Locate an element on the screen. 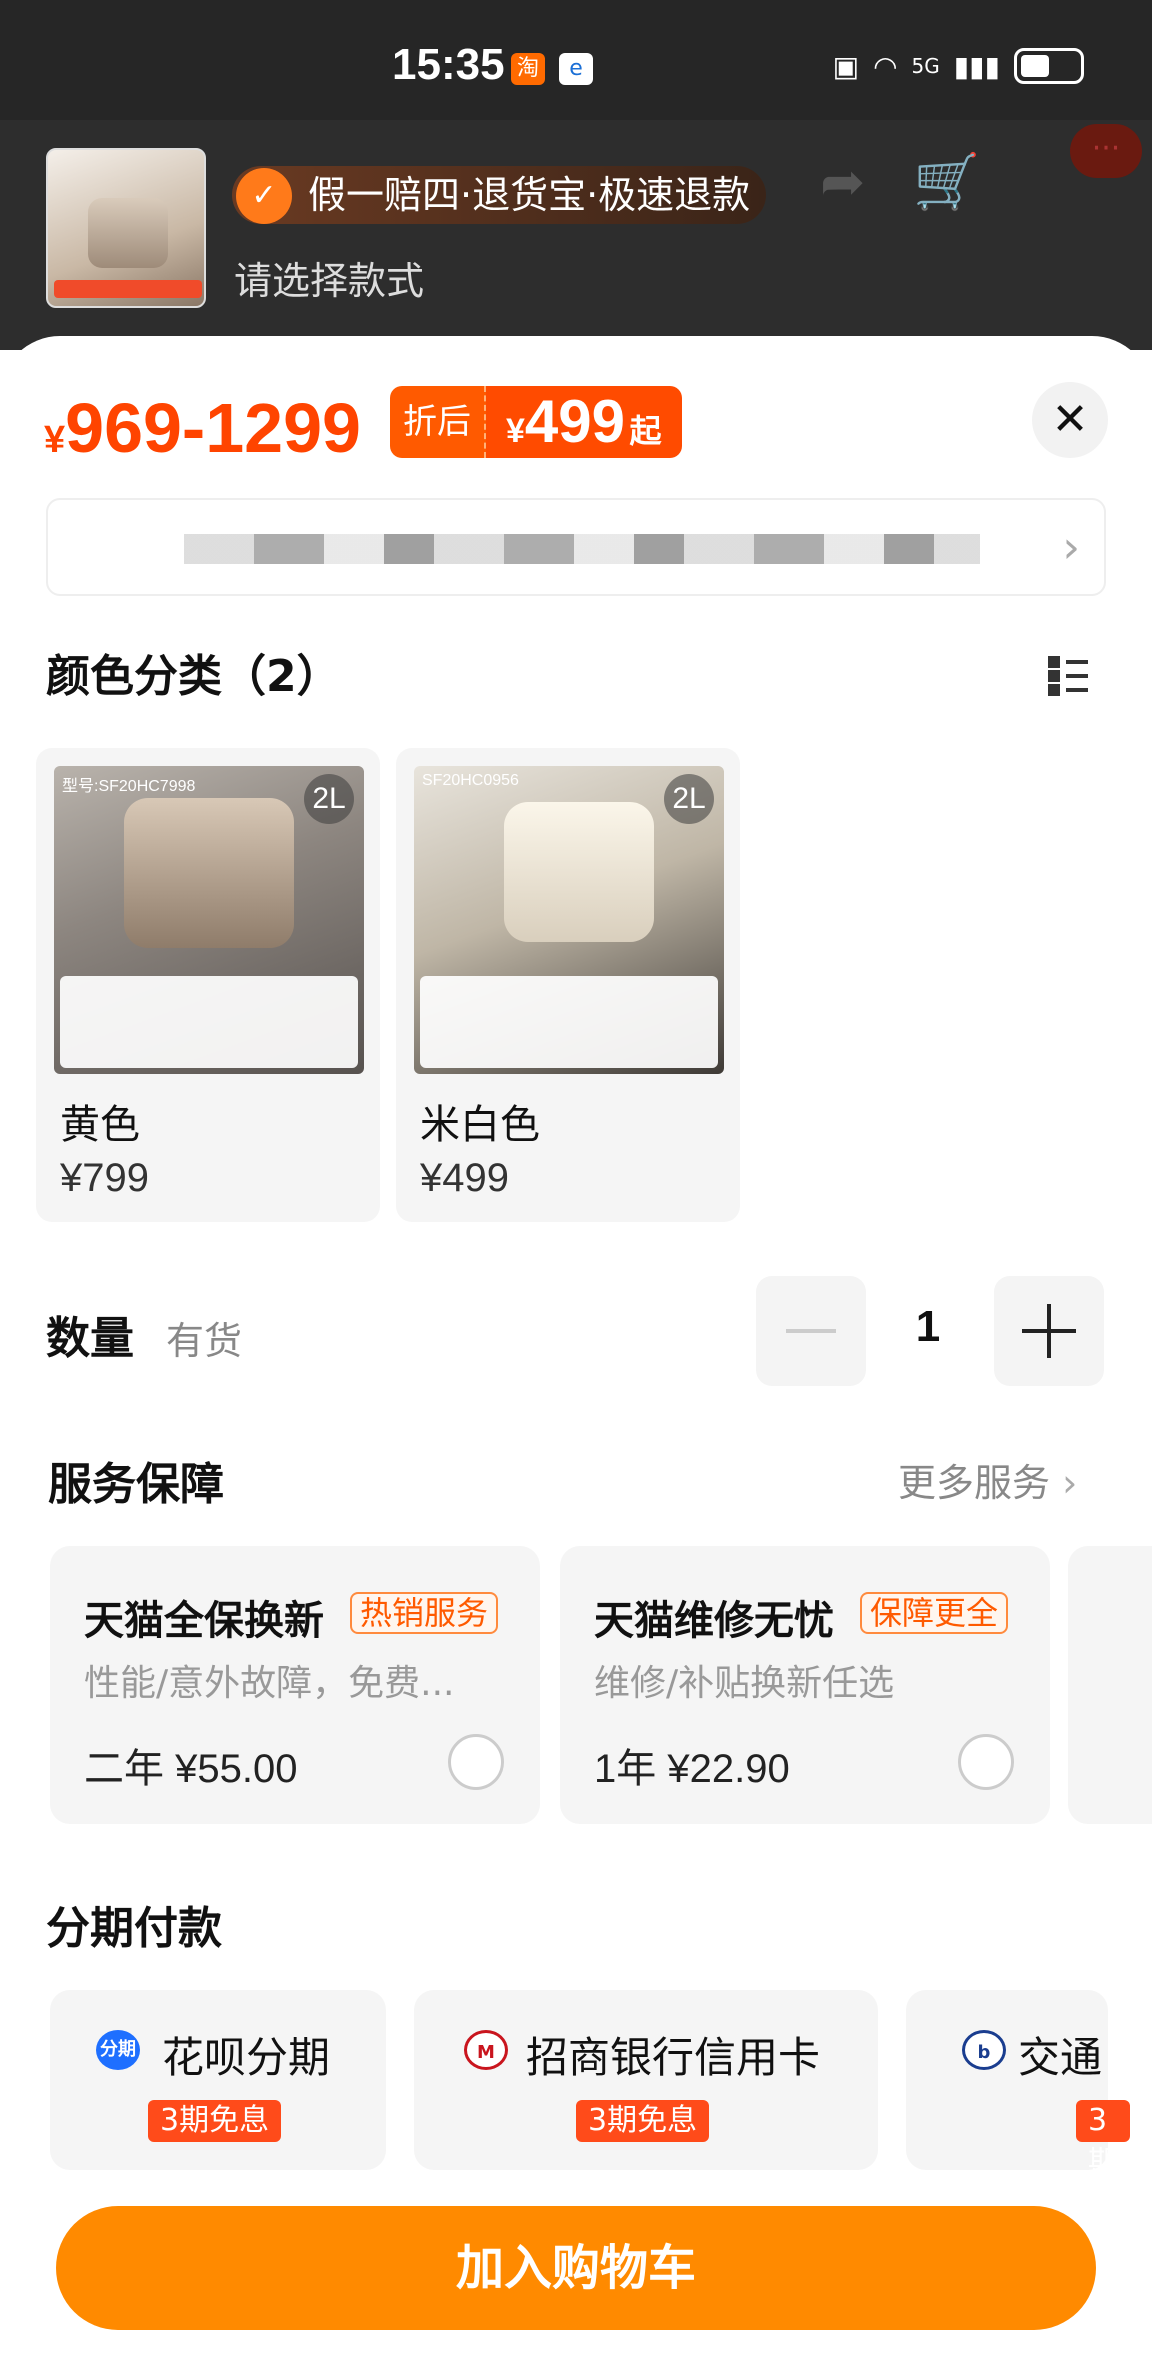 Image resolution: width=1152 pixels, height=2376 pixels. status-bar: 15:35 淘 e ▣ ◠ 5G ▮▮▮ is located at coordinates (576, 60).